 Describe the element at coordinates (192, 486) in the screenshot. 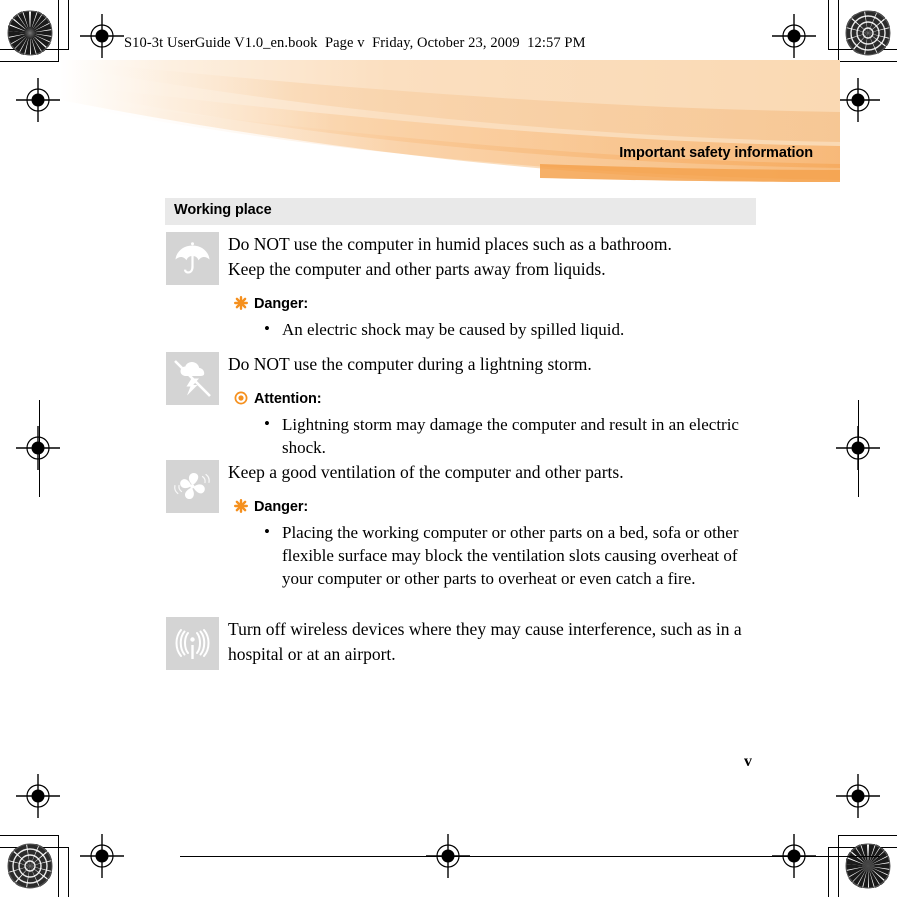

I see `fan-ventilation-icon` at that location.